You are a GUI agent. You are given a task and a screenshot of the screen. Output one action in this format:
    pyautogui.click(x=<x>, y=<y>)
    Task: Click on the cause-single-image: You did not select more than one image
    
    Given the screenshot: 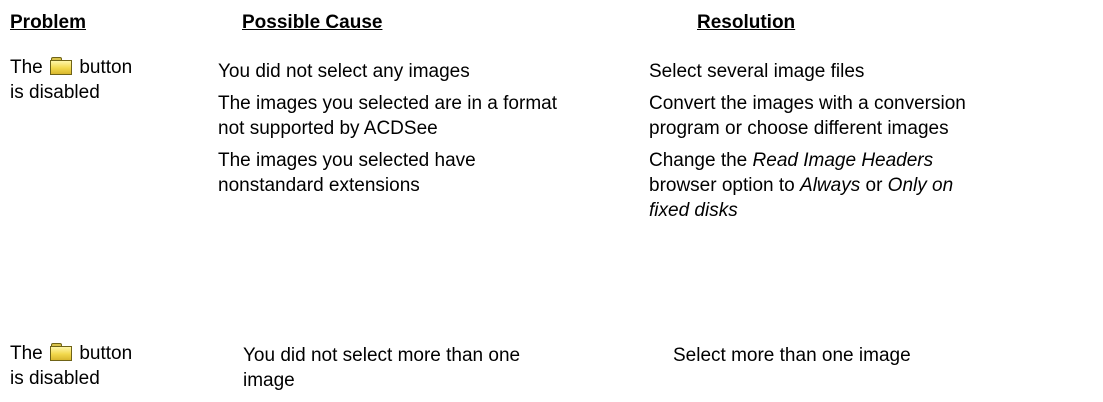 What is the action you would take?
    pyautogui.click(x=382, y=368)
    